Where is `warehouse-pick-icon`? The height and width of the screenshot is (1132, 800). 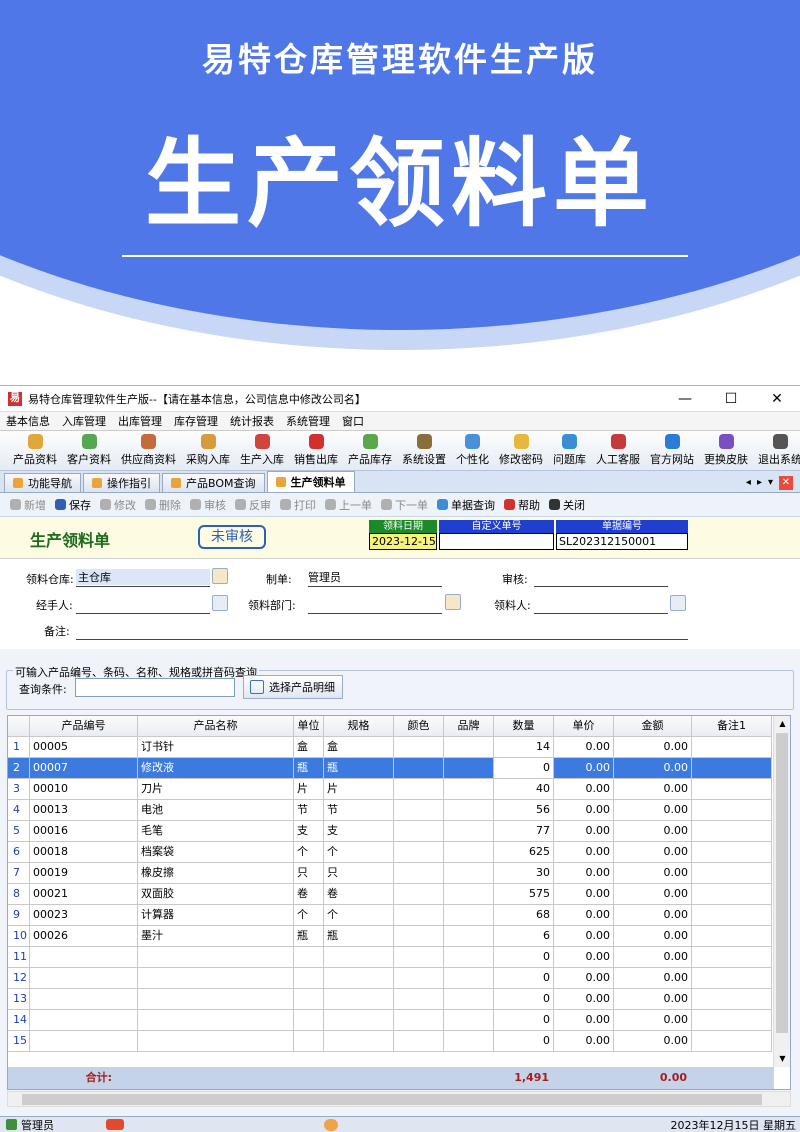 warehouse-pick-icon is located at coordinates (220, 576).